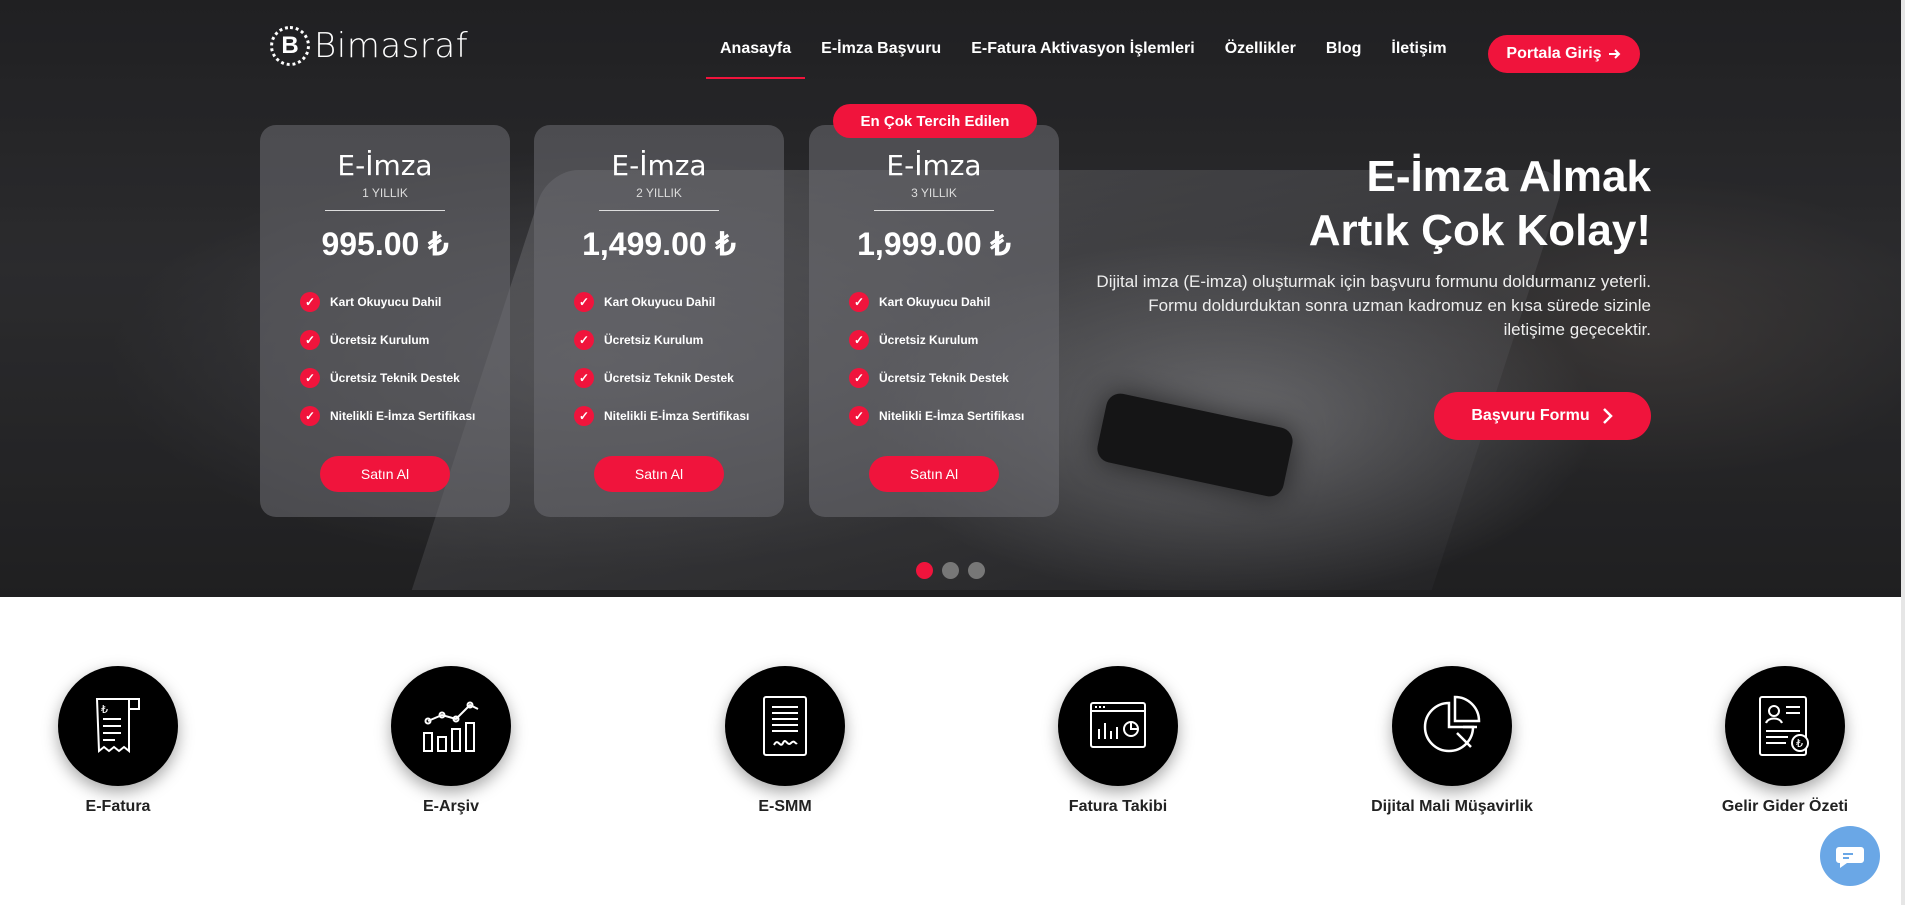 The height and width of the screenshot is (905, 1905). What do you see at coordinates (785, 806) in the screenshot?
I see `service-label: E-SMM` at bounding box center [785, 806].